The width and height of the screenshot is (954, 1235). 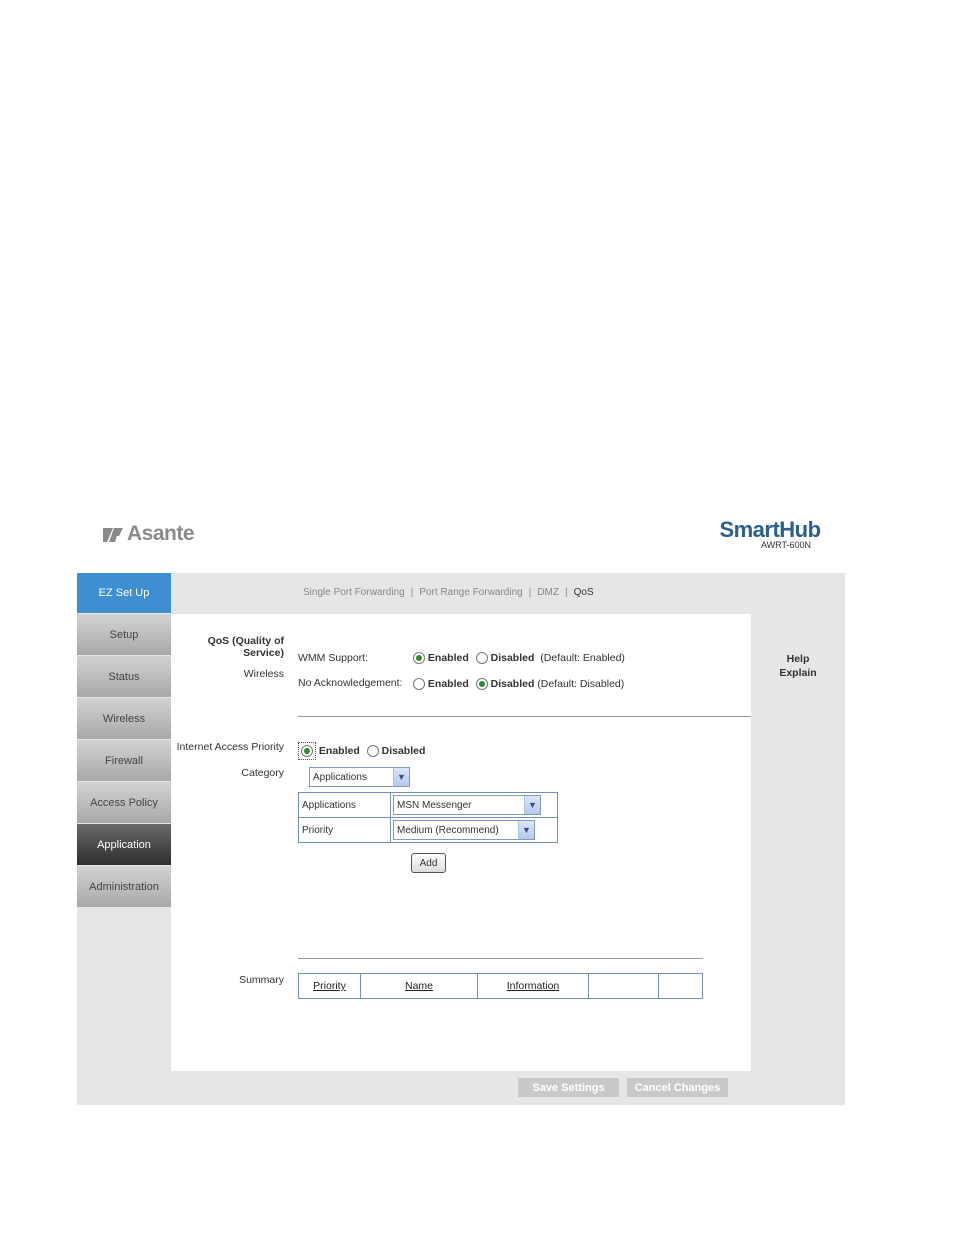 I want to click on table-row: Priority Medium (Recommend) ▼, so click(x=428, y=830).